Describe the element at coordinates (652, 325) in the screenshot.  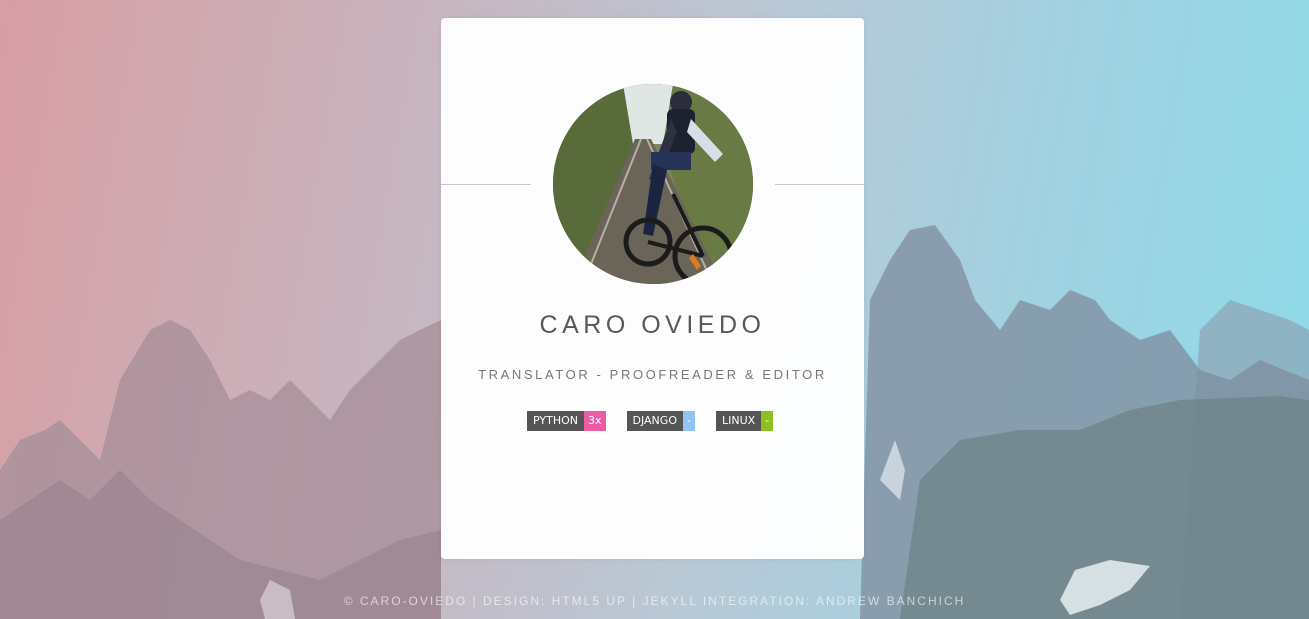
I see `profile-name: CARO OVIEDO` at that location.